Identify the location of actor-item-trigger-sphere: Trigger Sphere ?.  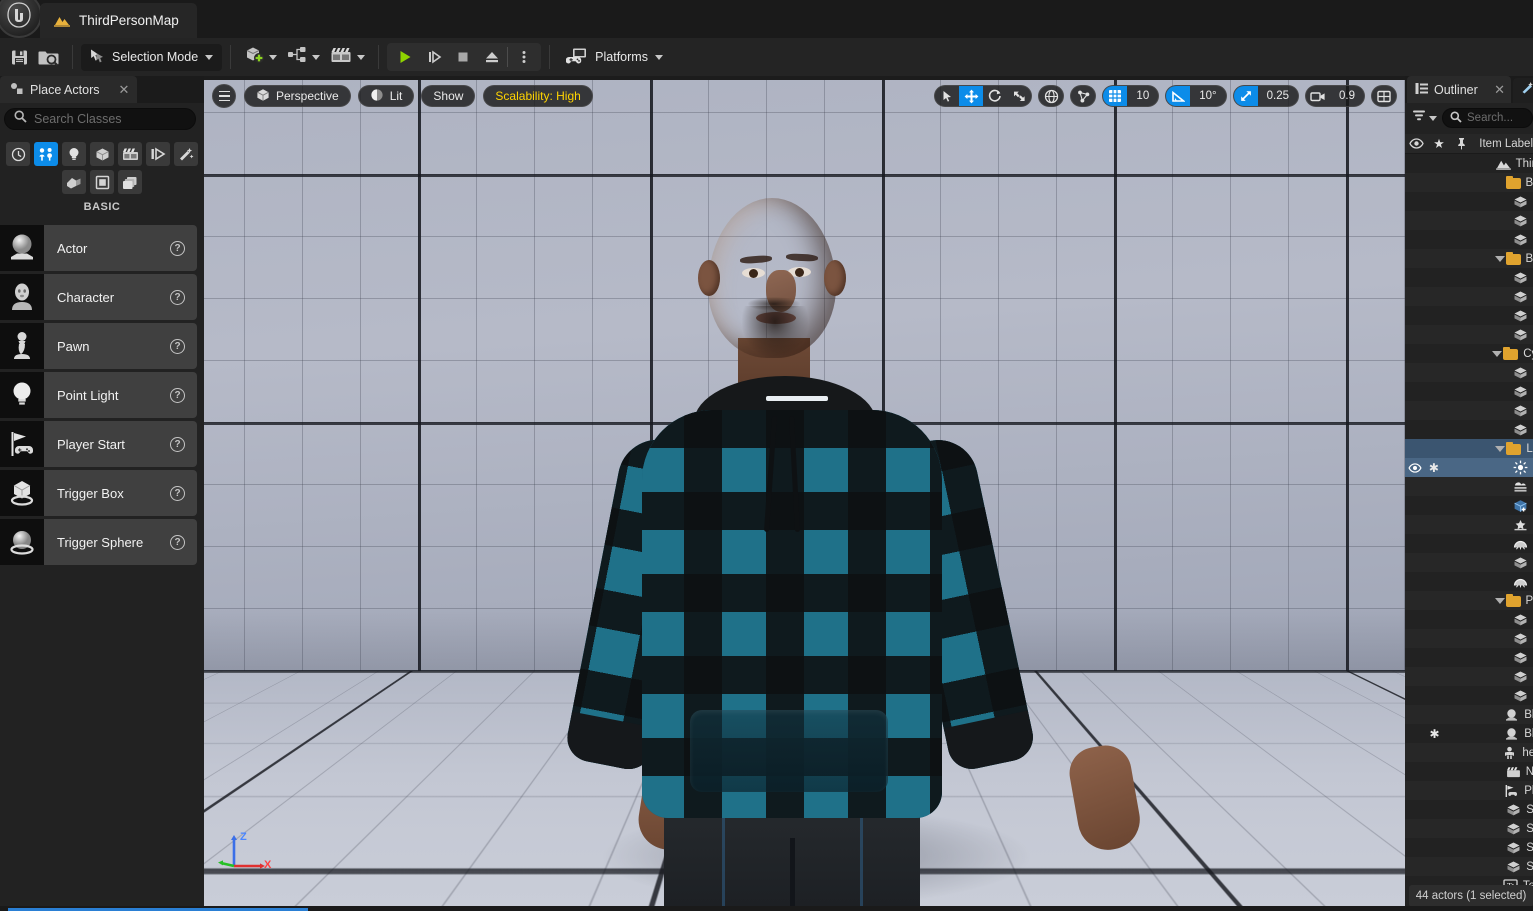
(102, 542).